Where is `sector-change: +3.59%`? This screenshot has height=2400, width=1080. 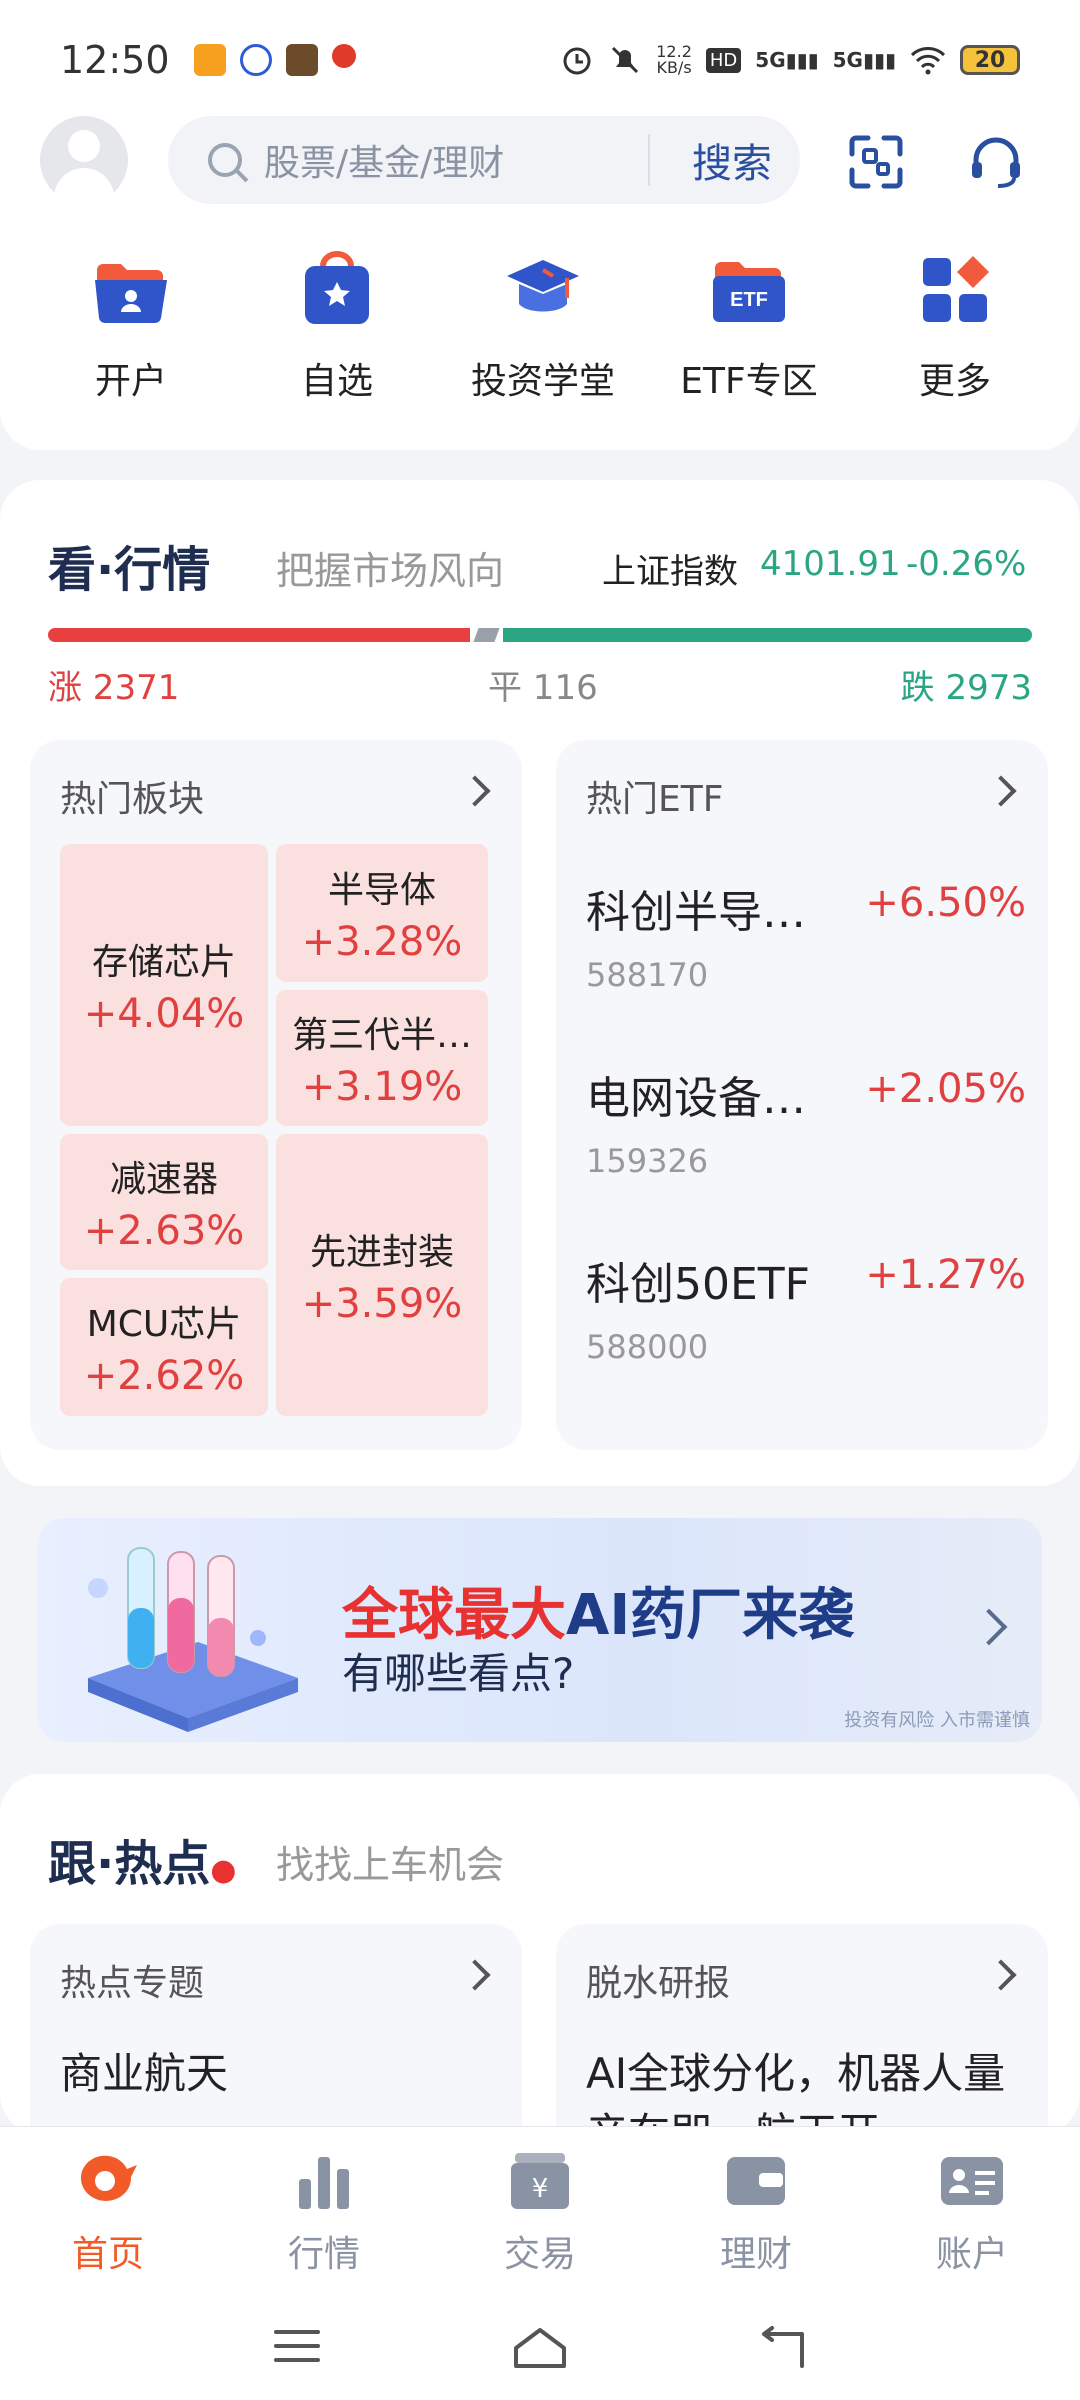
sector-change: +3.59% is located at coordinates (382, 1304).